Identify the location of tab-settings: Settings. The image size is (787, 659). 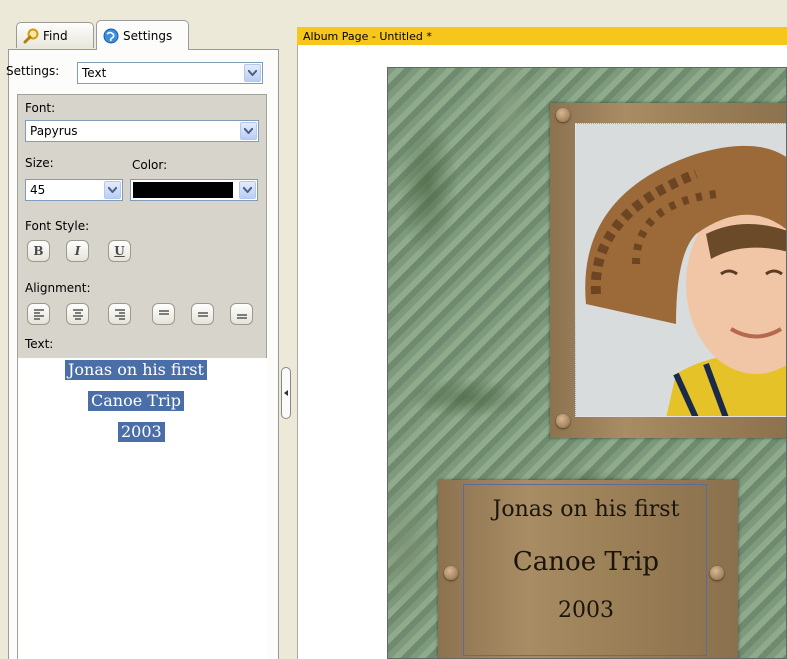
(142, 35).